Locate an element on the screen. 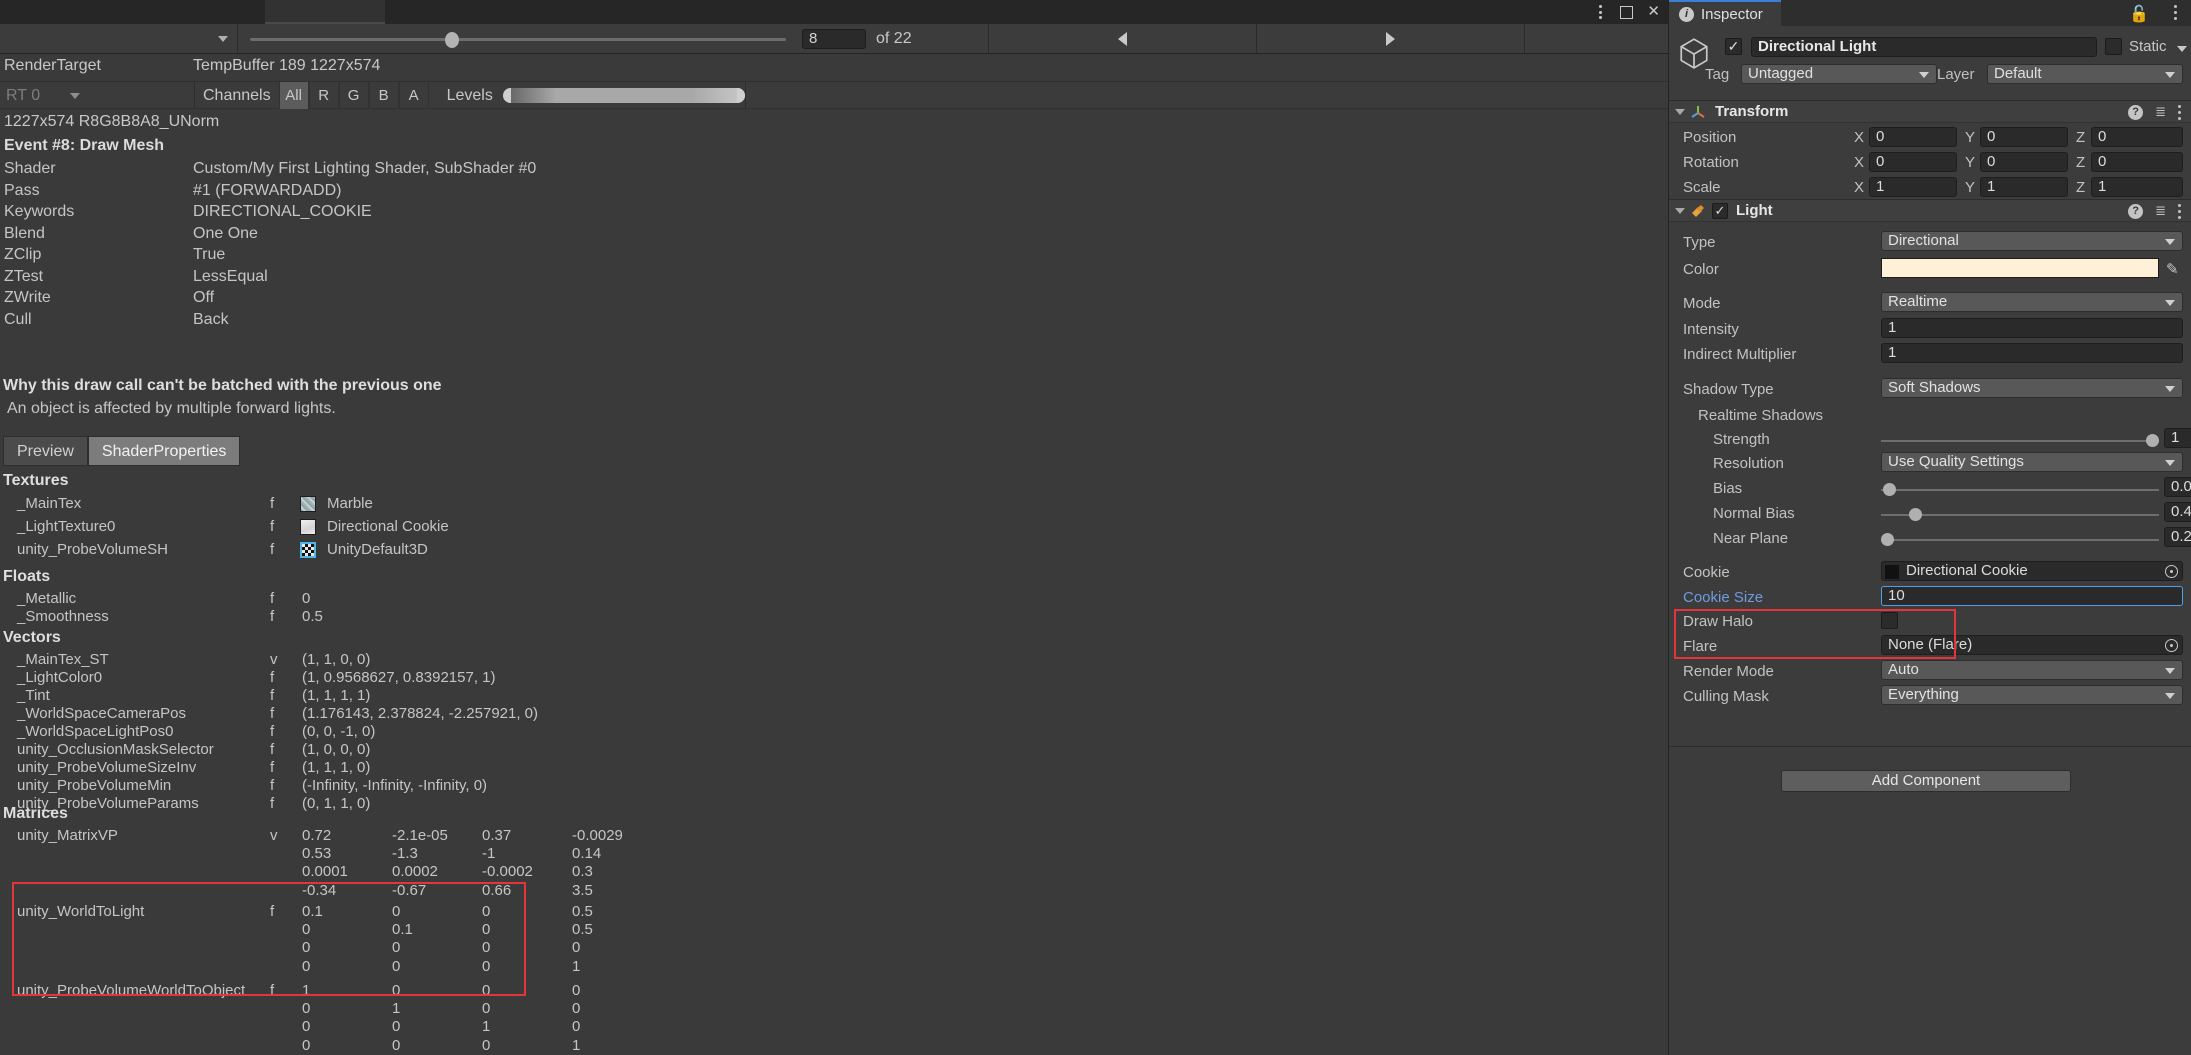 This screenshot has width=2191, height=1055. render-mode-dropdown: Auto is located at coordinates (2032, 670).